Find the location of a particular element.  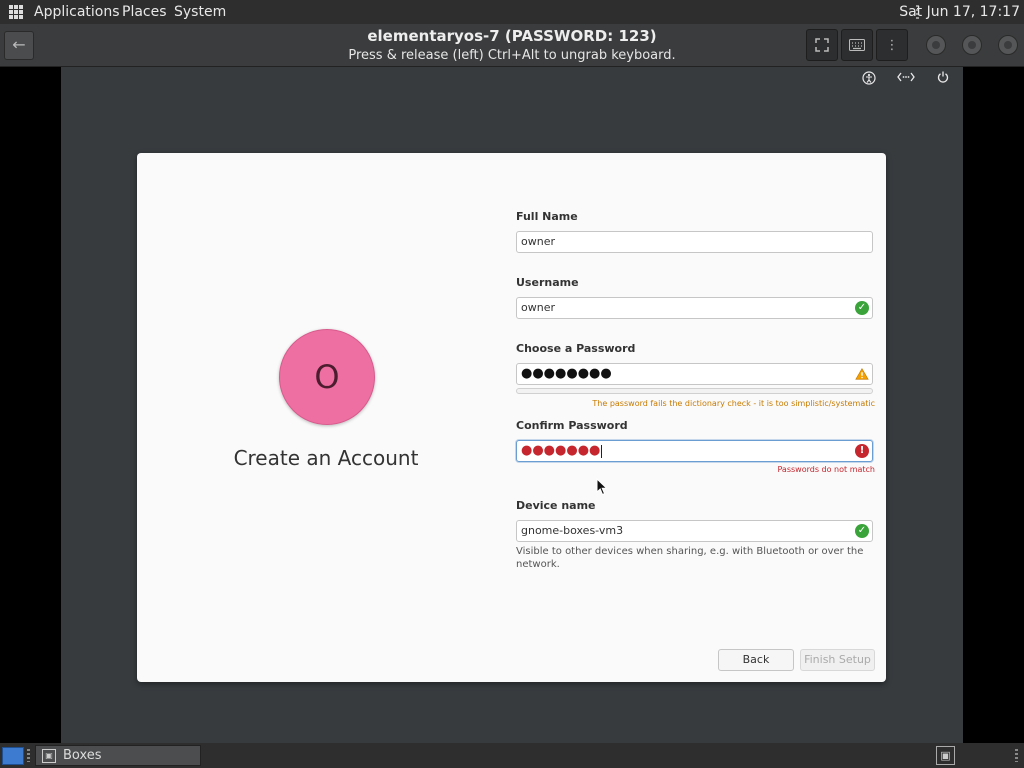

minimize-button is located at coordinates (936, 45).